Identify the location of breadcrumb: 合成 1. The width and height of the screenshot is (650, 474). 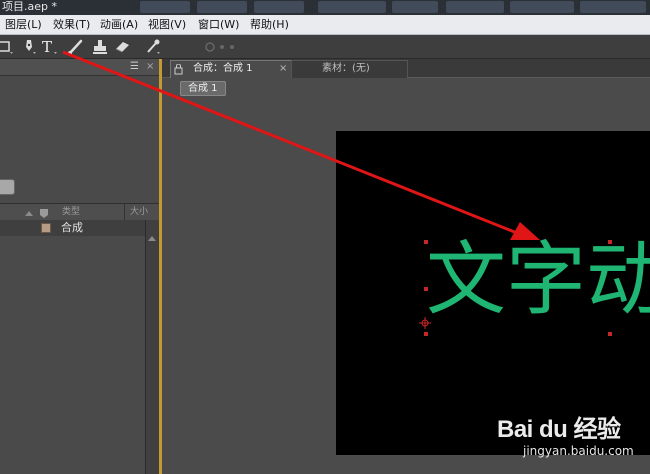
(203, 88).